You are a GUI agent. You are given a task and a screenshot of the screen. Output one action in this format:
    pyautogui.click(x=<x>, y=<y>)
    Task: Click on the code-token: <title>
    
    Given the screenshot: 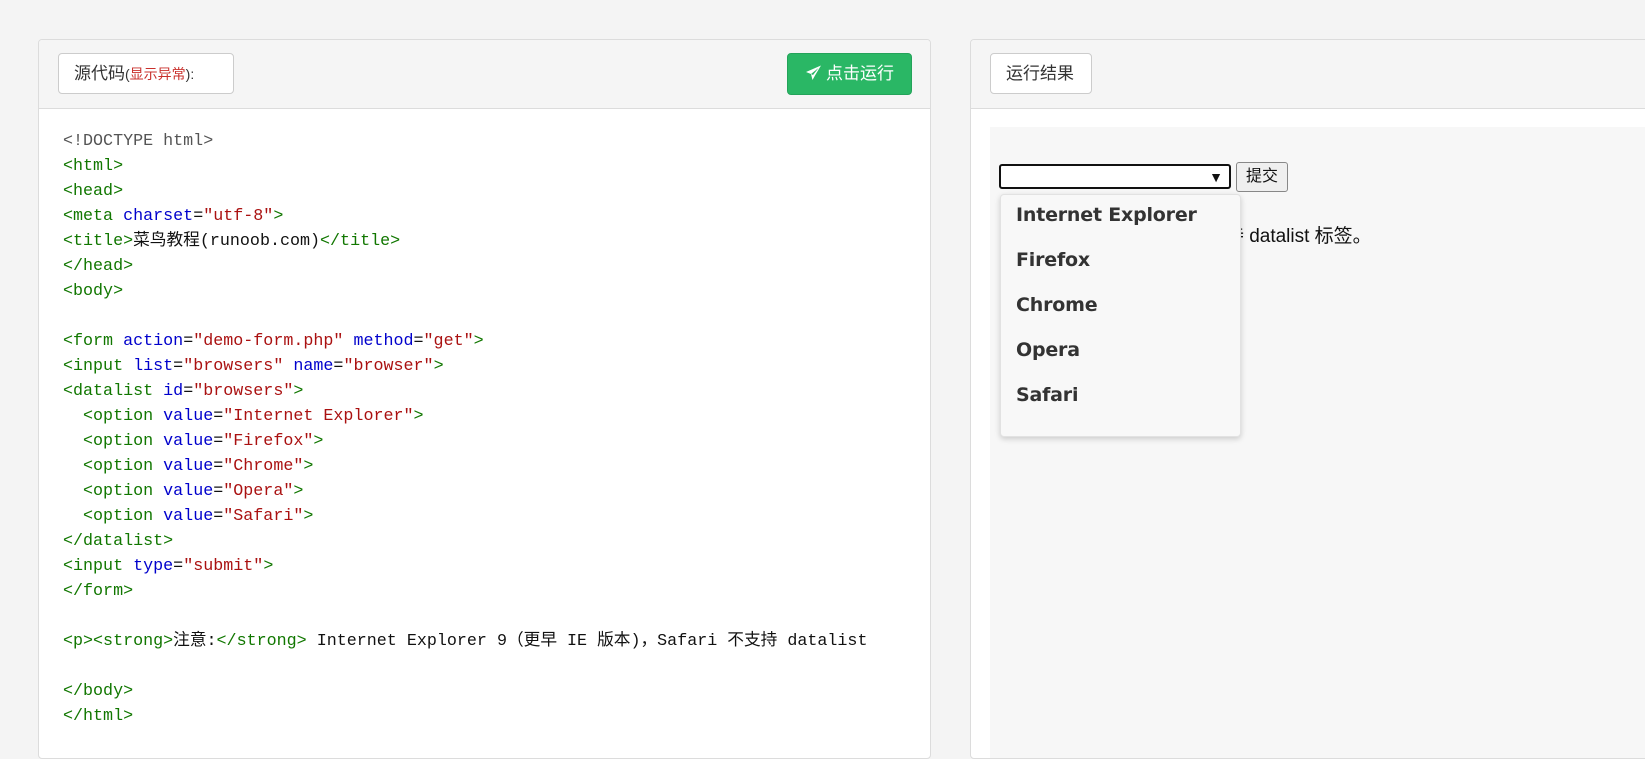 What is the action you would take?
    pyautogui.click(x=98, y=241)
    